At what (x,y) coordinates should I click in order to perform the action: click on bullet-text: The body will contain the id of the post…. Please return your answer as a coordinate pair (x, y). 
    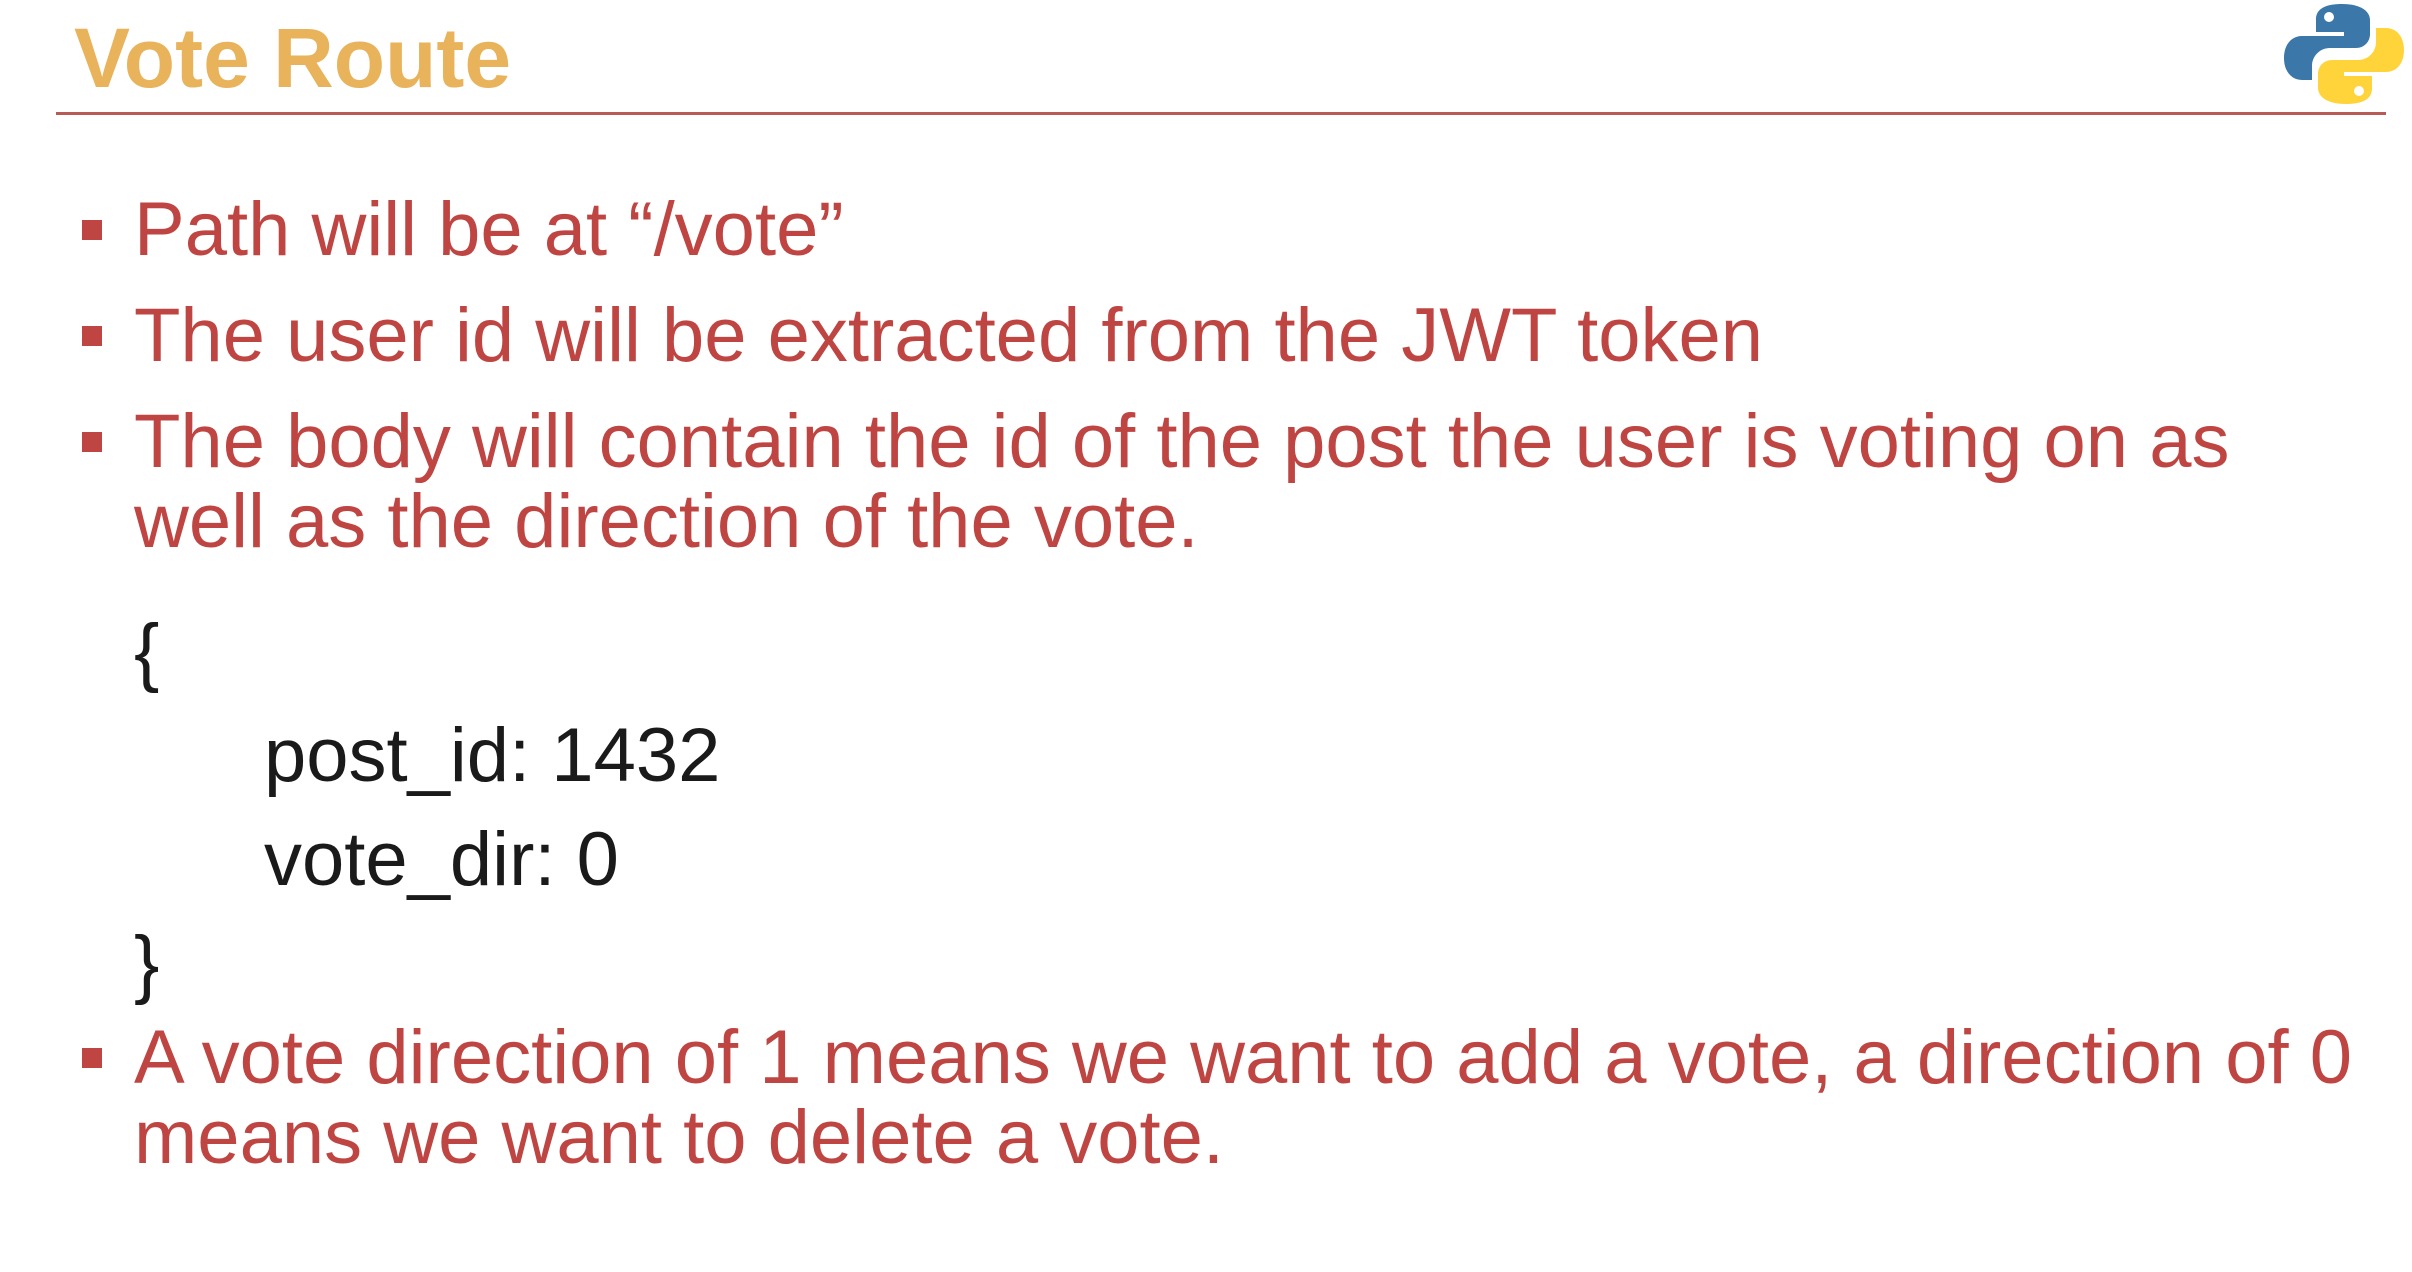
    Looking at the image, I should click on (1182, 481).